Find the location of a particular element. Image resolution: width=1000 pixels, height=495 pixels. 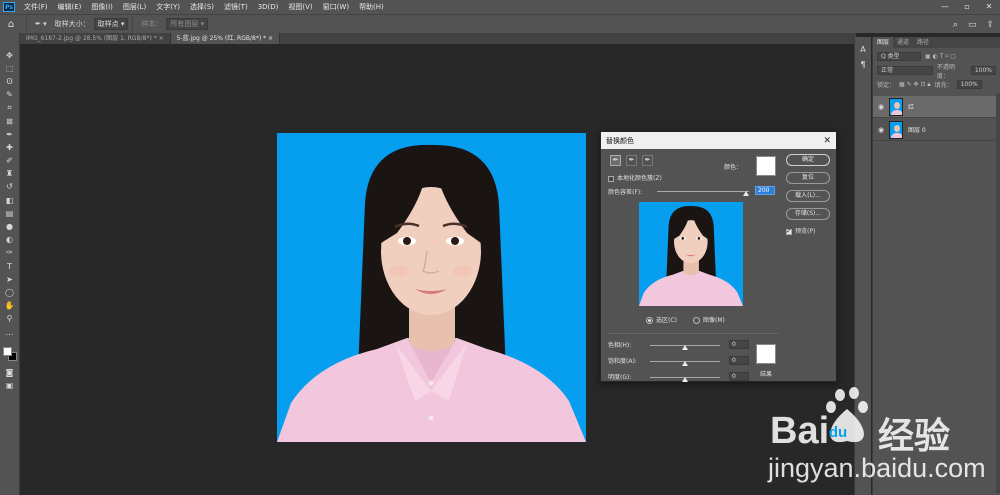

eyedropper-tool-icon: ✒ ▾ is located at coordinates (41, 24).